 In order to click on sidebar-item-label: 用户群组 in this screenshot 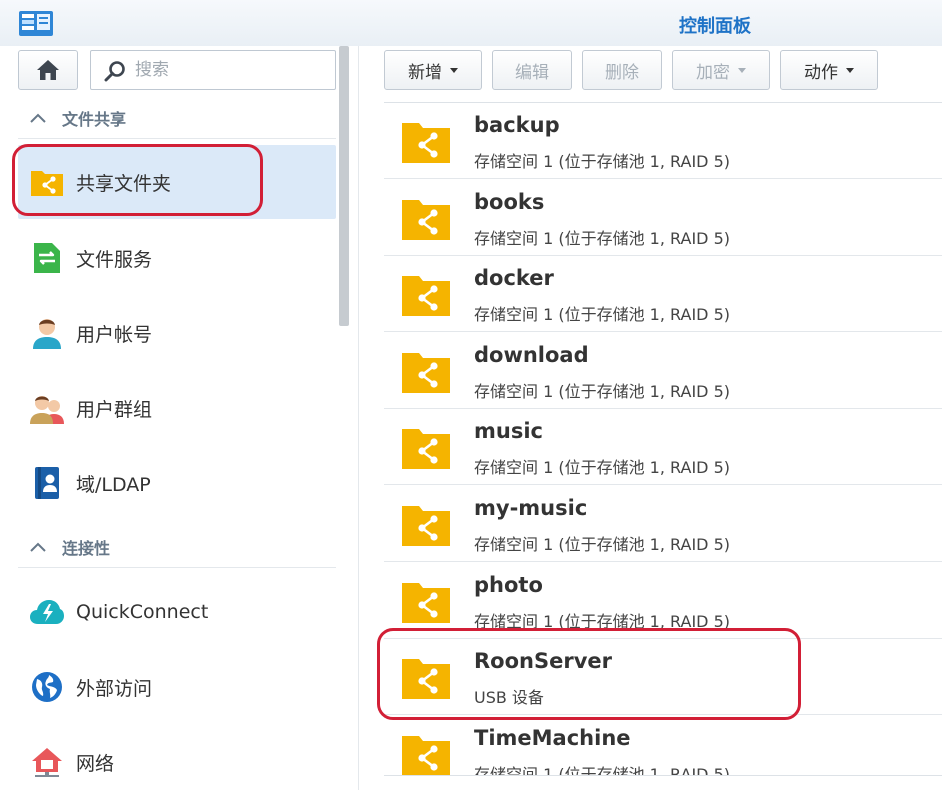, I will do `click(114, 409)`.